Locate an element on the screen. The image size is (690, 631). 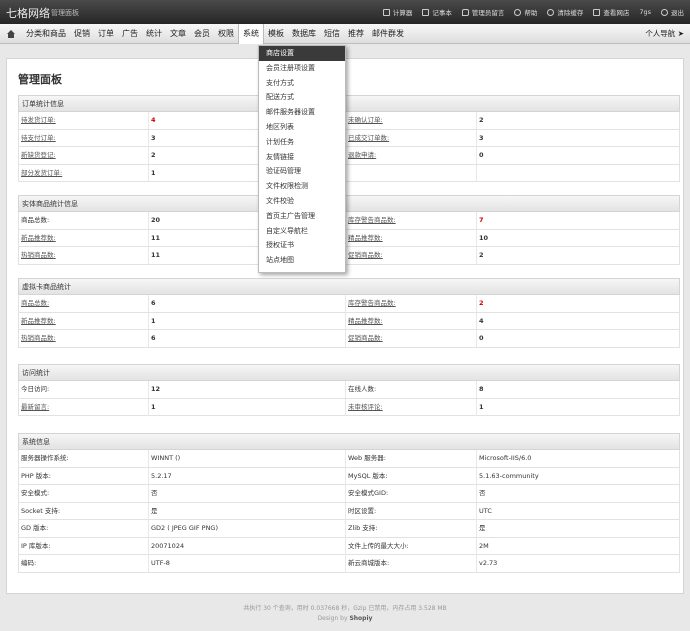
nav-item-13: 邮件群发 is located at coordinates (388, 34).